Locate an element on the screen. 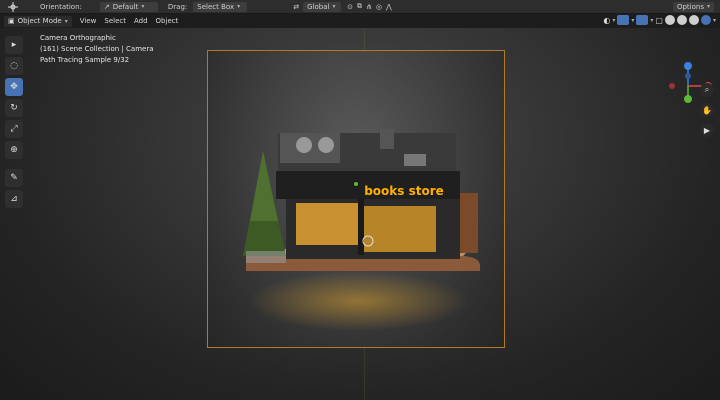 The height and width of the screenshot is (400, 720). fence is located at coordinates (266, 257).